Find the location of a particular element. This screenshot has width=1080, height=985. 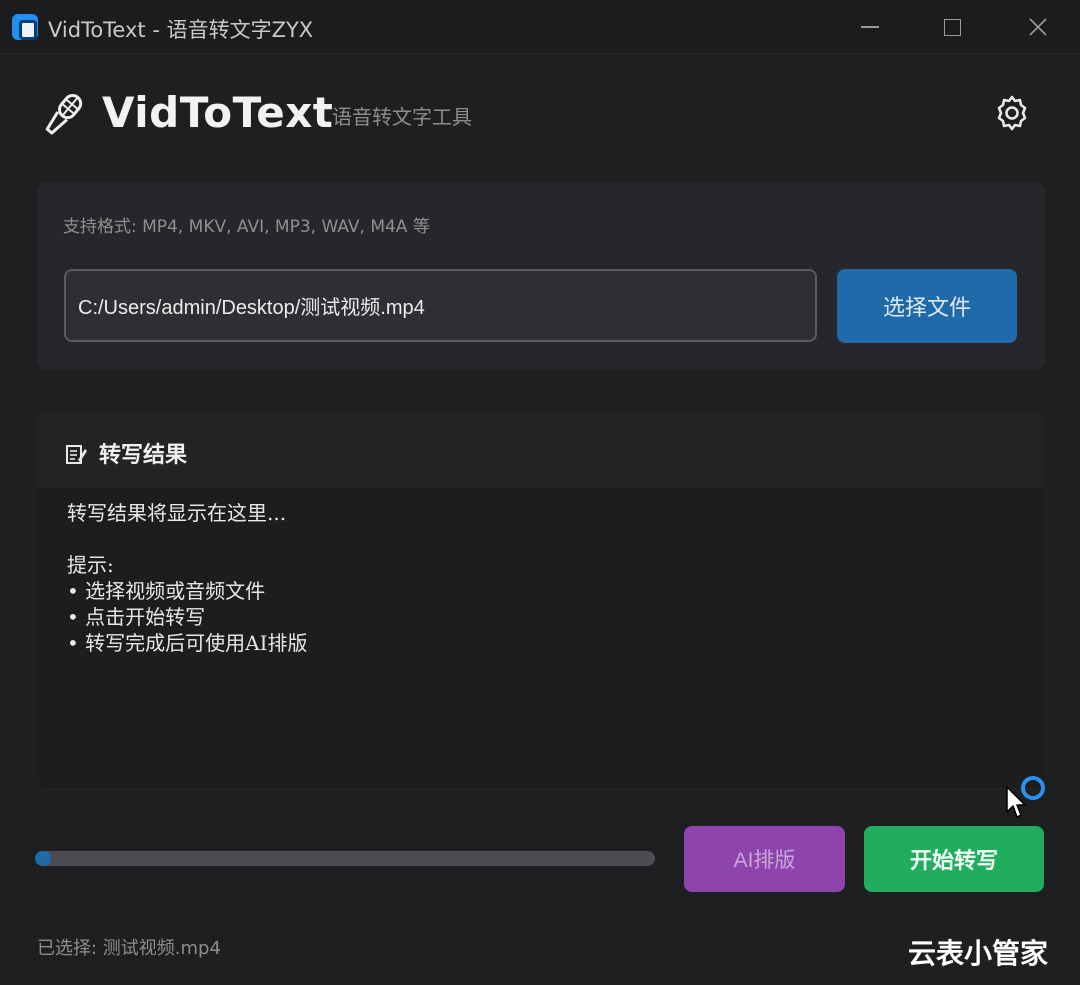

maximize-icon is located at coordinates (952, 27).